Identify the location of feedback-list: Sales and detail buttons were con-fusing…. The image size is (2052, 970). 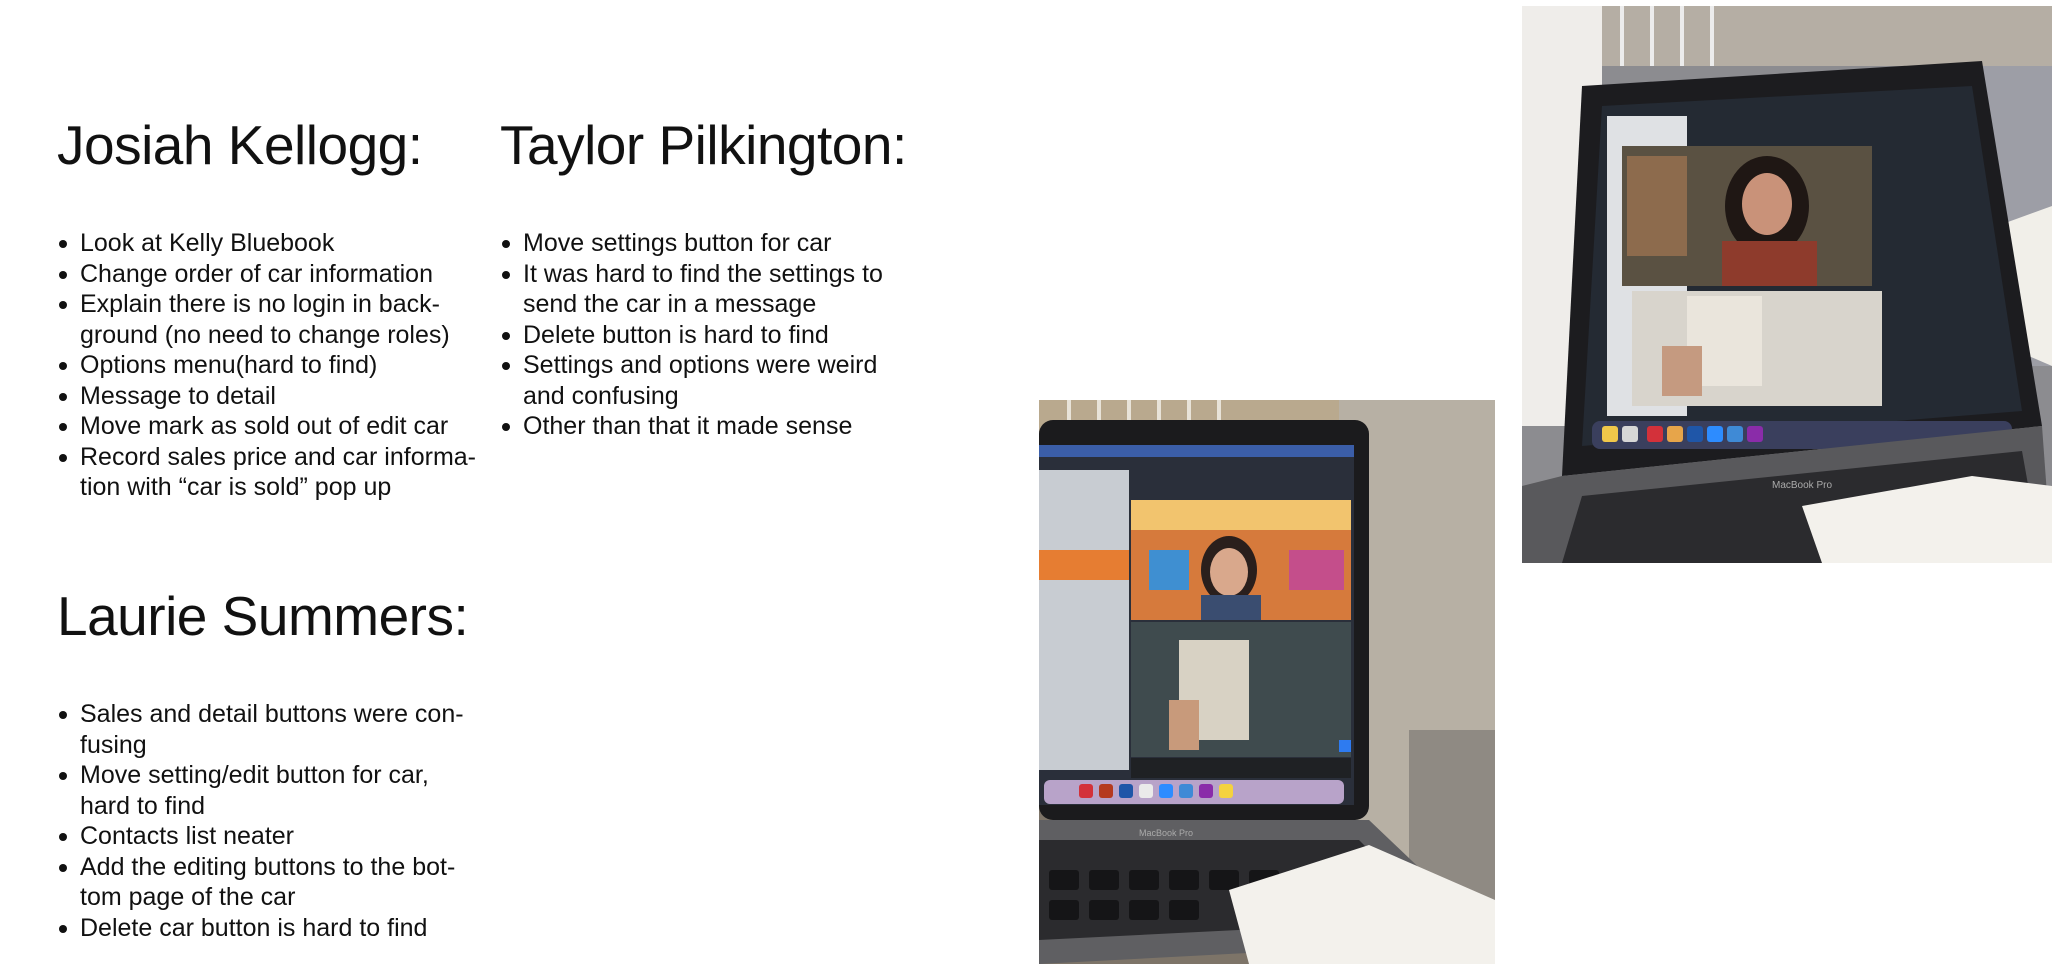
(267, 821).